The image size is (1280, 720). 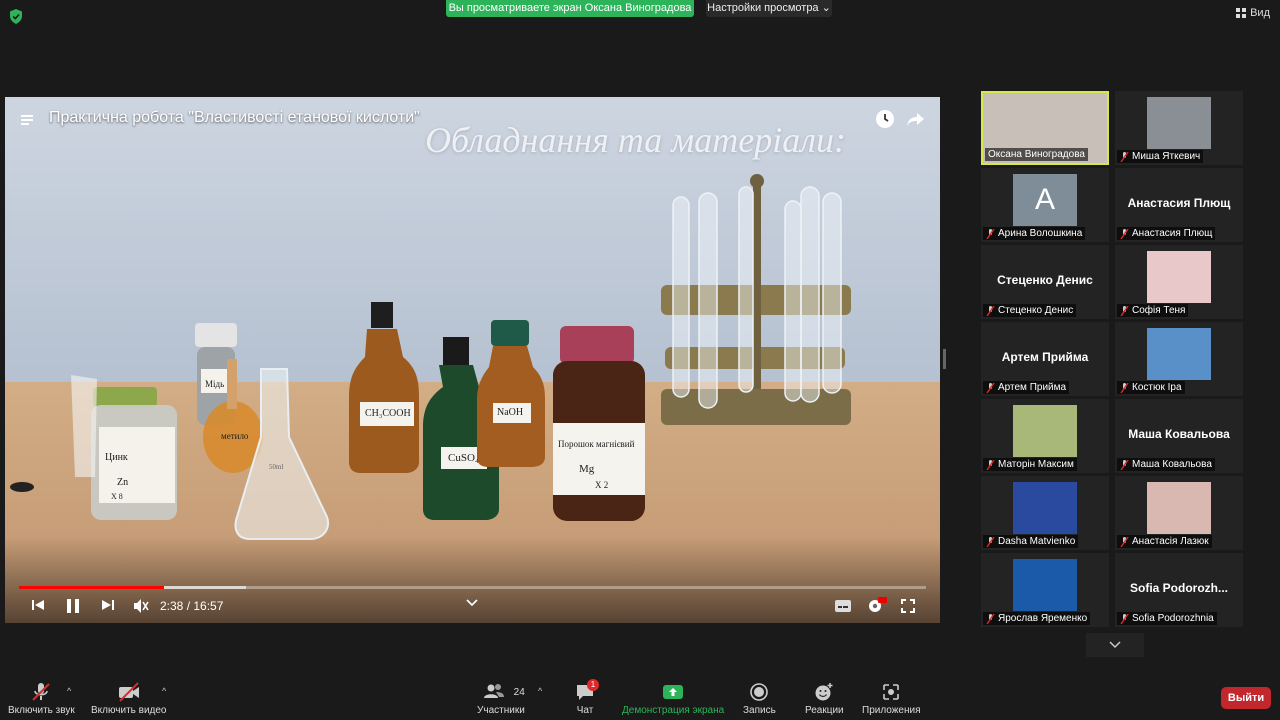 I want to click on participant-tile: Миша Яткевич, so click(x=1179, y=128).